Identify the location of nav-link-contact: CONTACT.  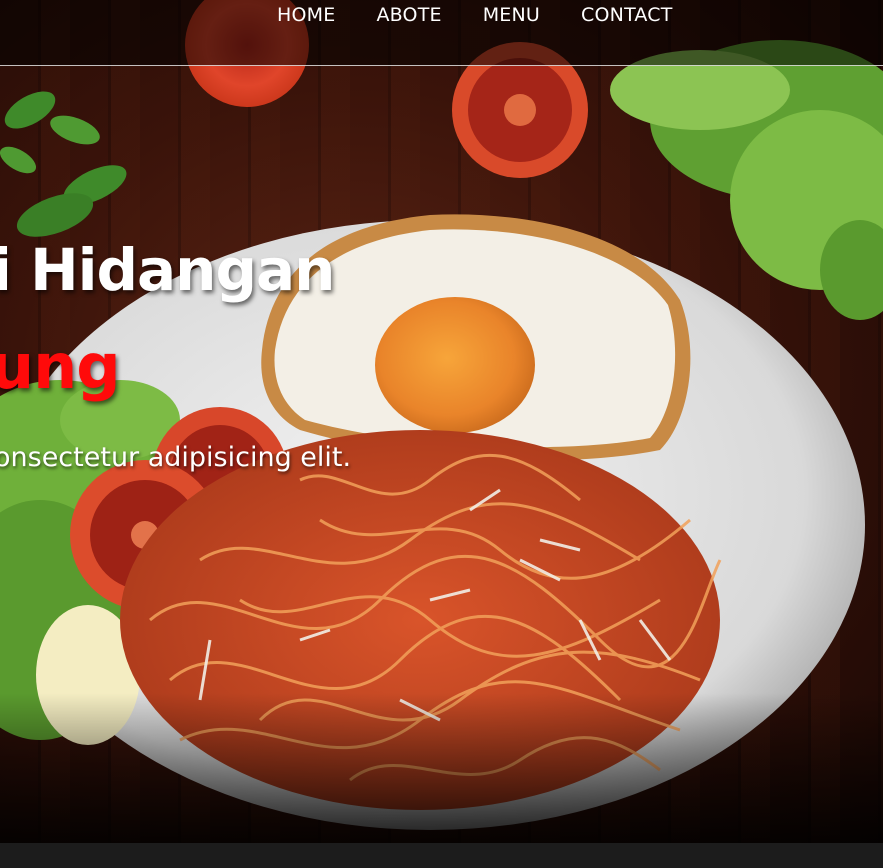
(627, 15).